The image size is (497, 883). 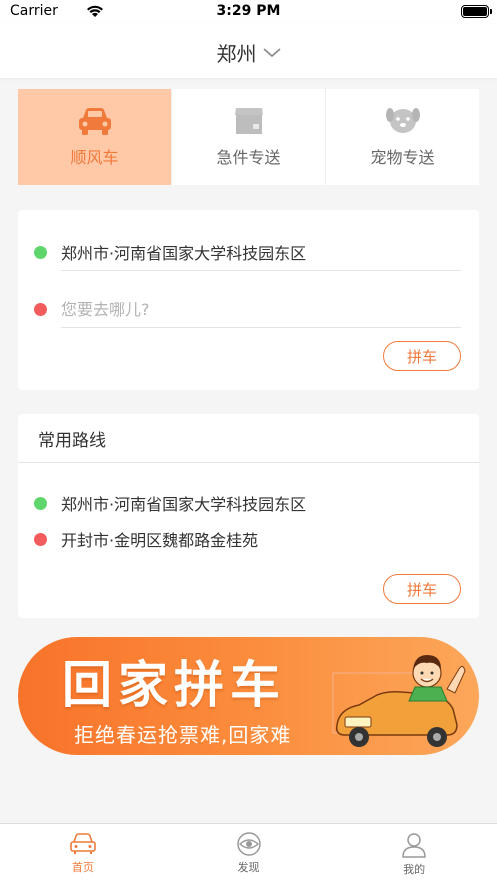 What do you see at coordinates (160, 540) in the screenshot?
I see `route-destination-address: 开封市·金明区魏都路金桂苑` at bounding box center [160, 540].